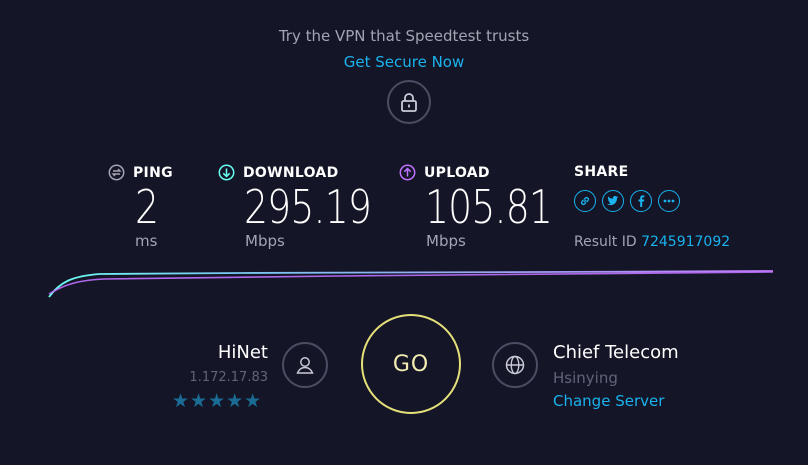 The width and height of the screenshot is (808, 465). What do you see at coordinates (669, 201) in the screenshot?
I see `more-icon` at bounding box center [669, 201].